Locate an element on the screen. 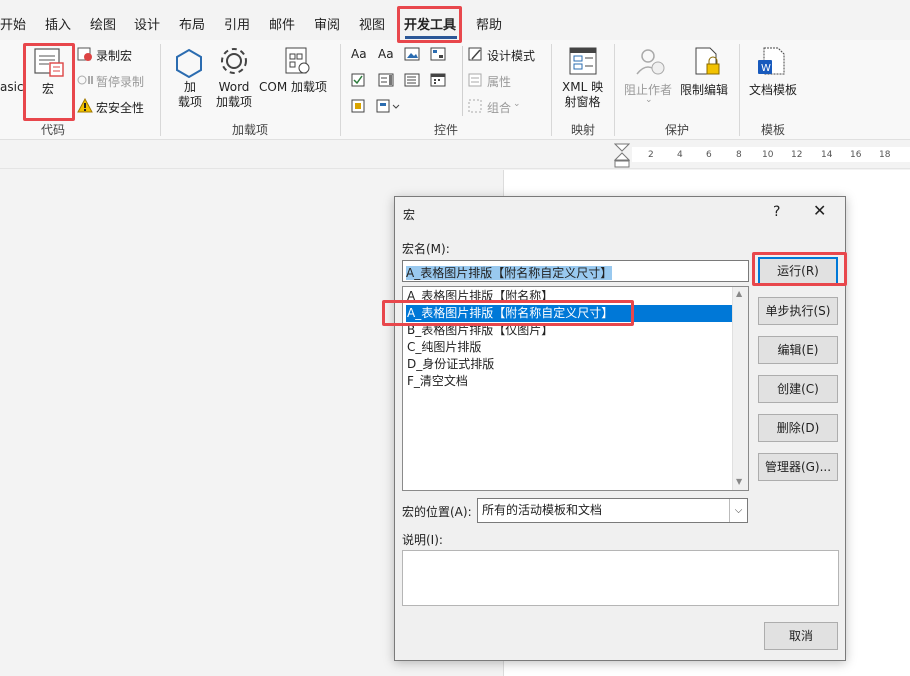 The width and height of the screenshot is (910, 676). ruler-number: 12 is located at coordinates (797, 155).